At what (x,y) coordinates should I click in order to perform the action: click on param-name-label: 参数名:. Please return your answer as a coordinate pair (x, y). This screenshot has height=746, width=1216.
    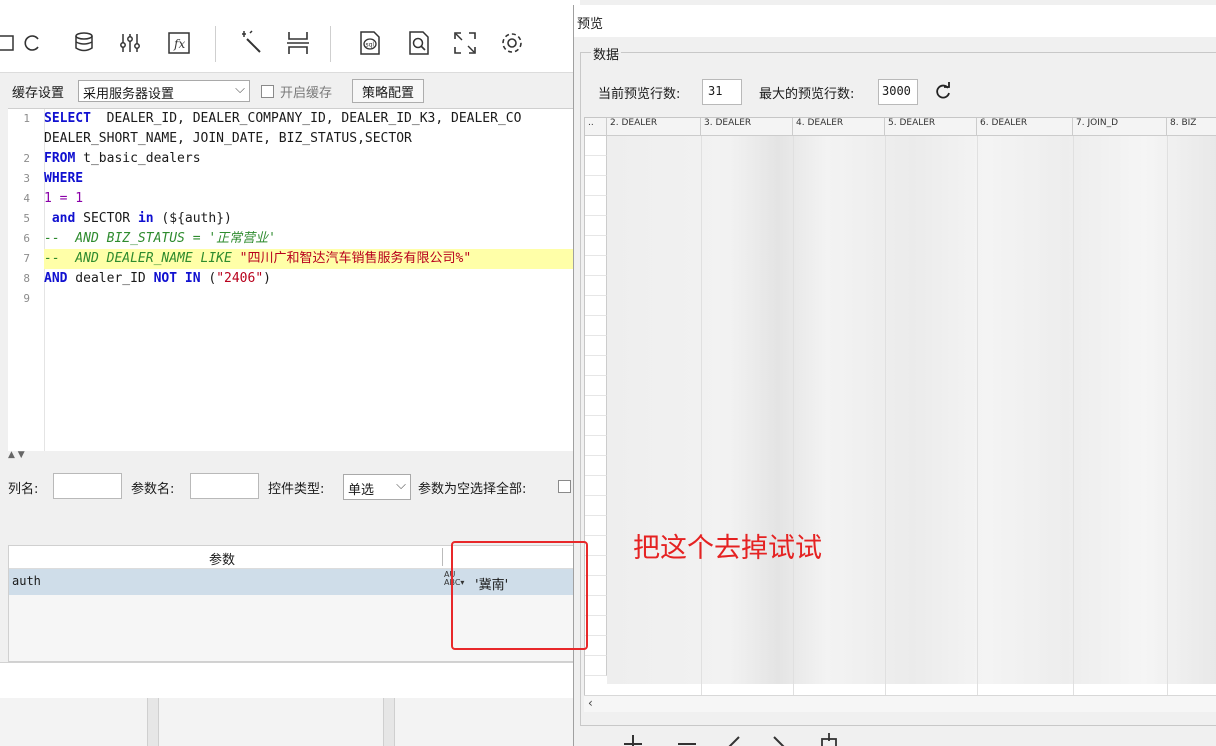
    Looking at the image, I should click on (153, 489).